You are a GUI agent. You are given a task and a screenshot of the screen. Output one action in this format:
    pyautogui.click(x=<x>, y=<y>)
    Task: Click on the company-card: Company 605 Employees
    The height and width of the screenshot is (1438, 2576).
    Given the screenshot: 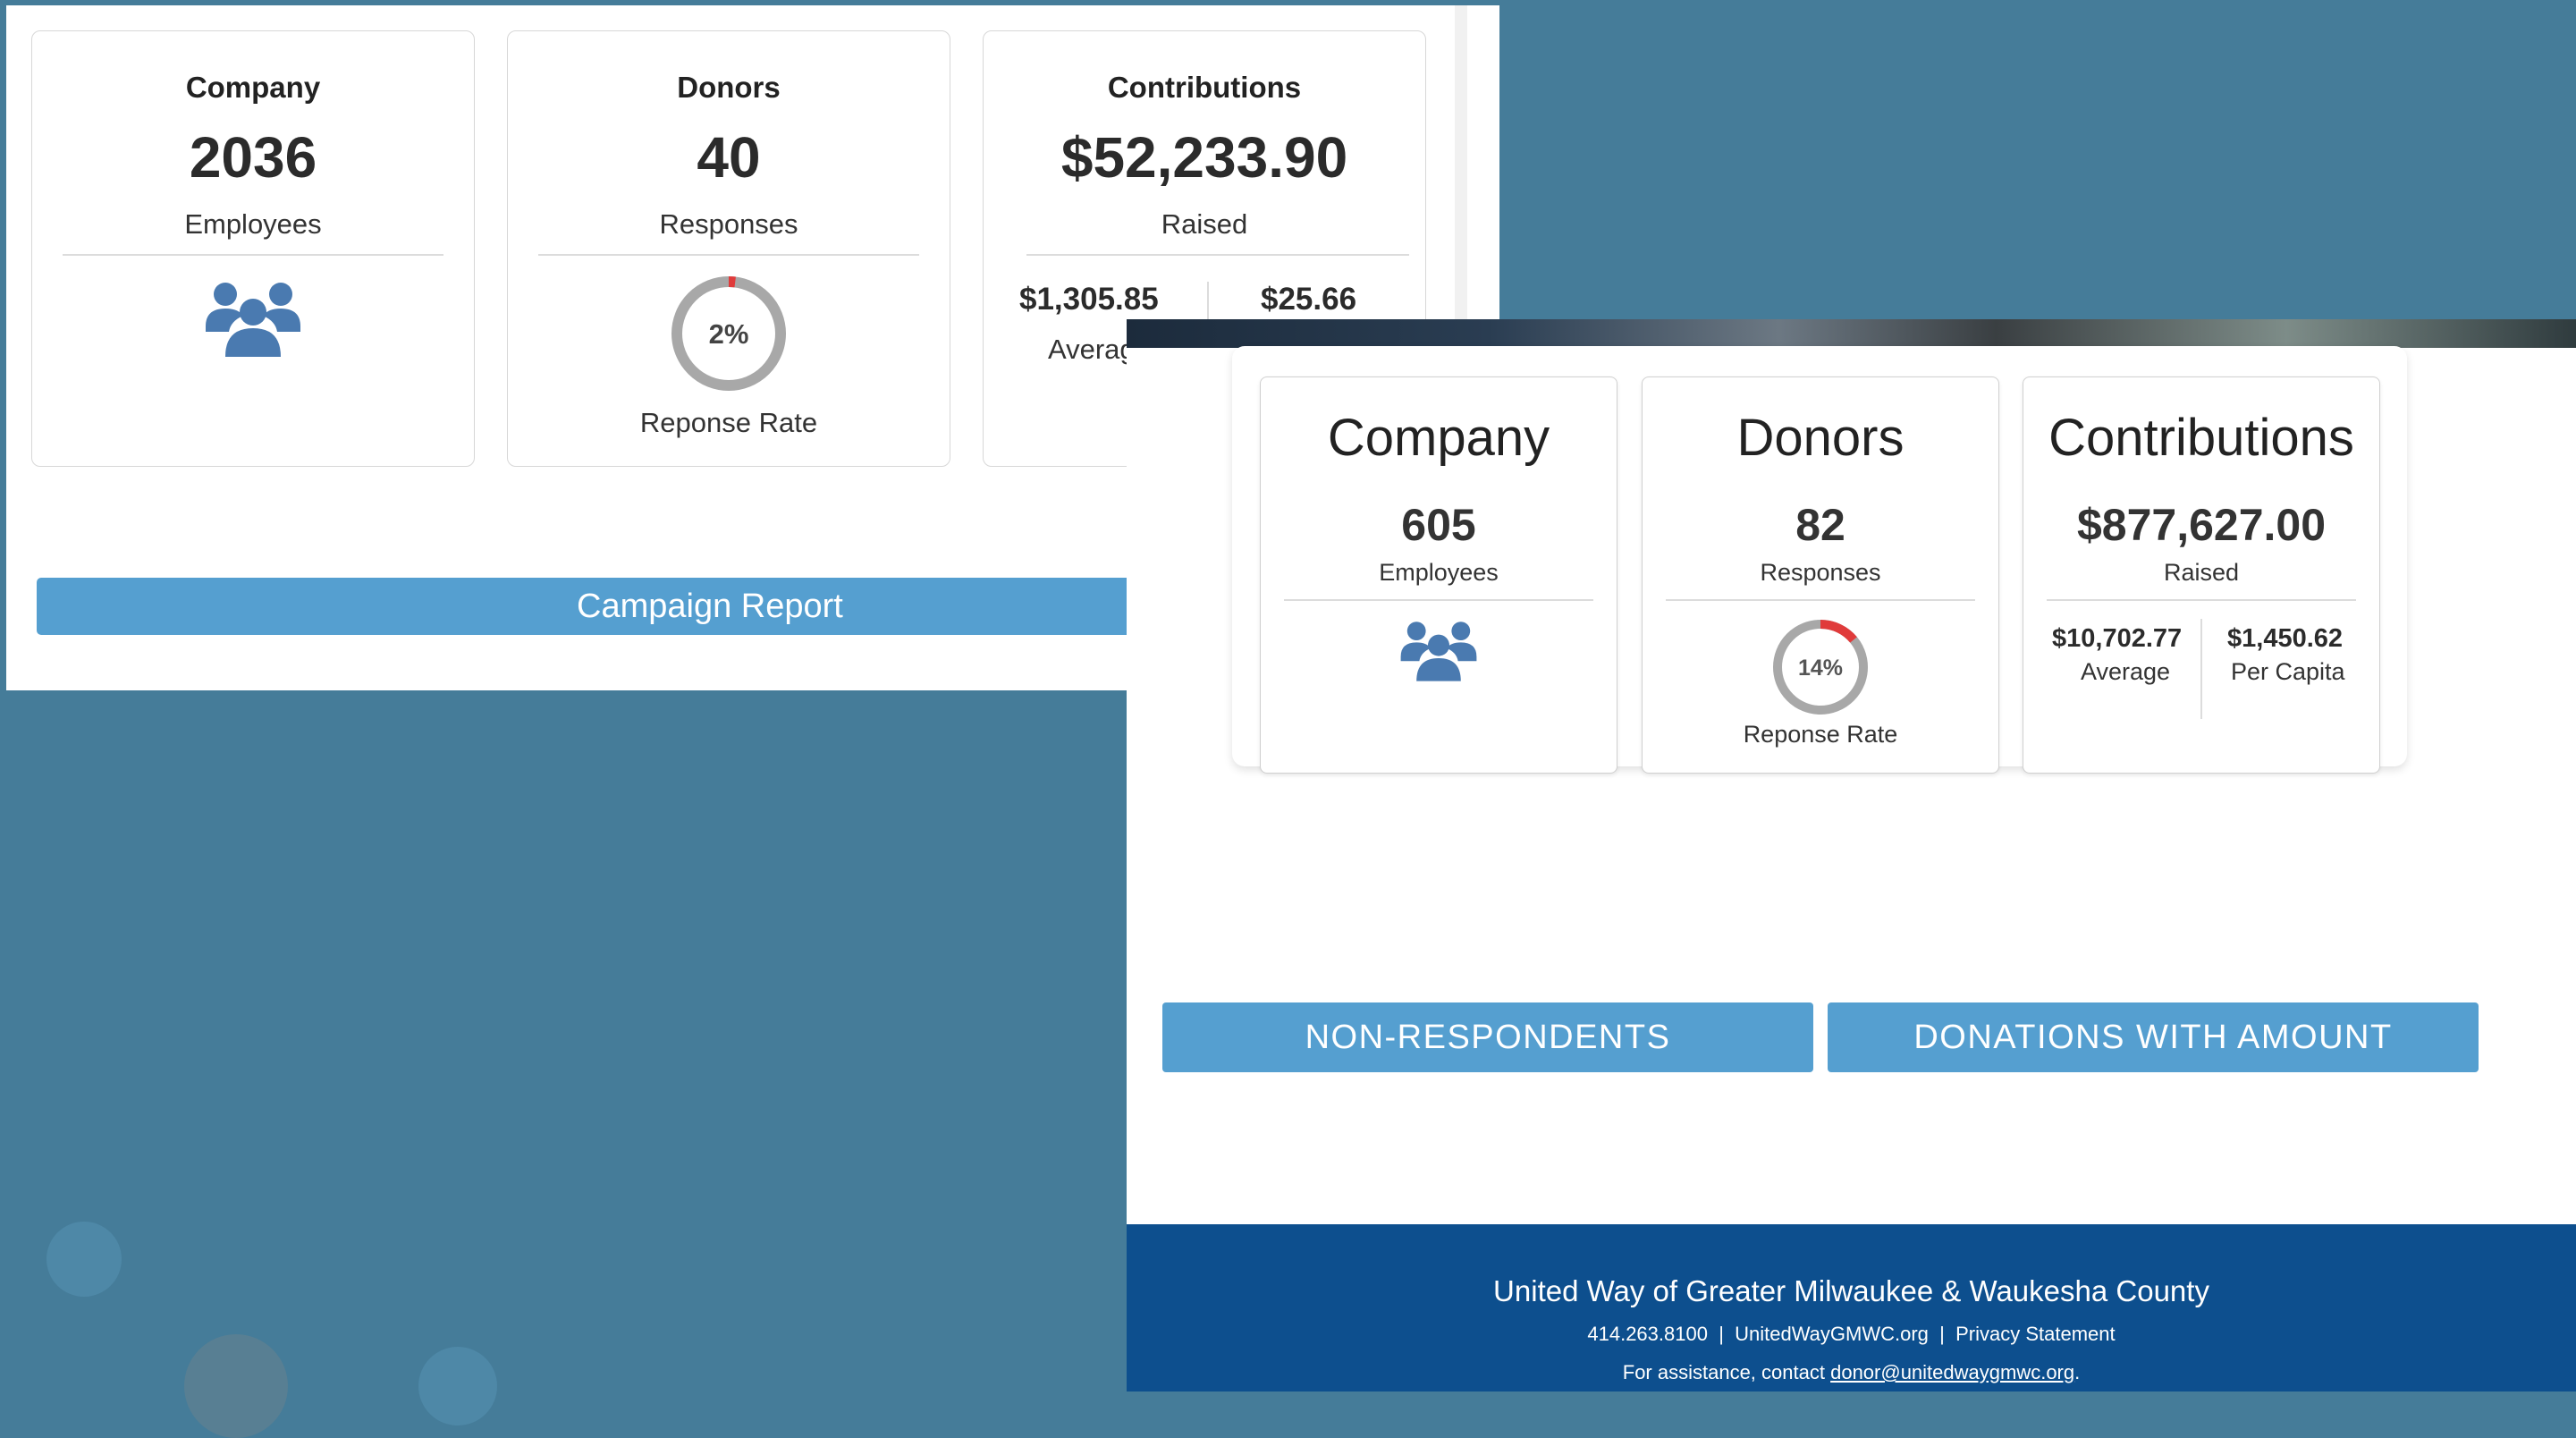 What is the action you would take?
    pyautogui.click(x=1438, y=575)
    